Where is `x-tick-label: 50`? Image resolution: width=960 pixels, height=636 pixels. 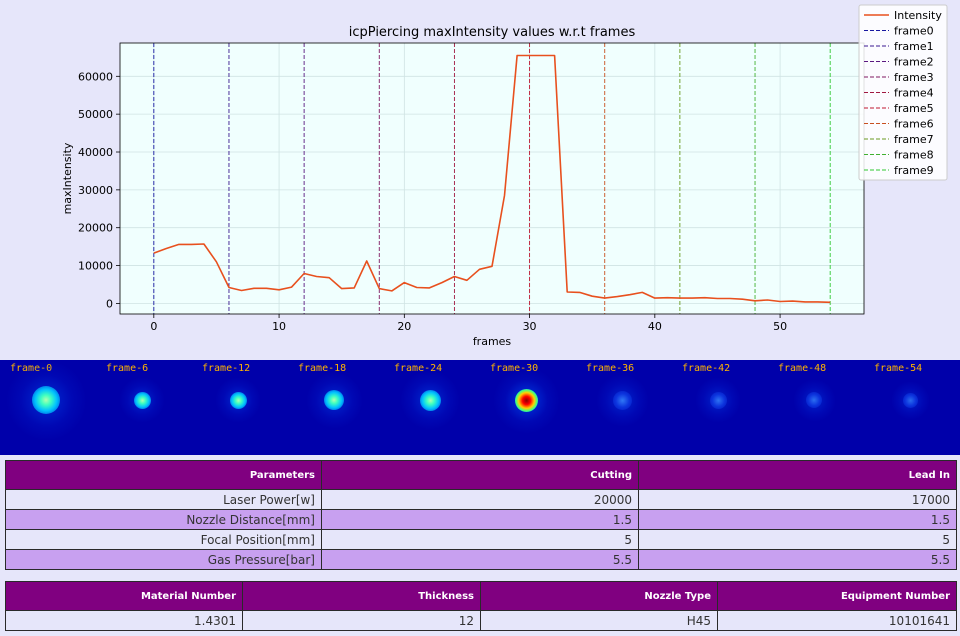 x-tick-label: 50 is located at coordinates (780, 326).